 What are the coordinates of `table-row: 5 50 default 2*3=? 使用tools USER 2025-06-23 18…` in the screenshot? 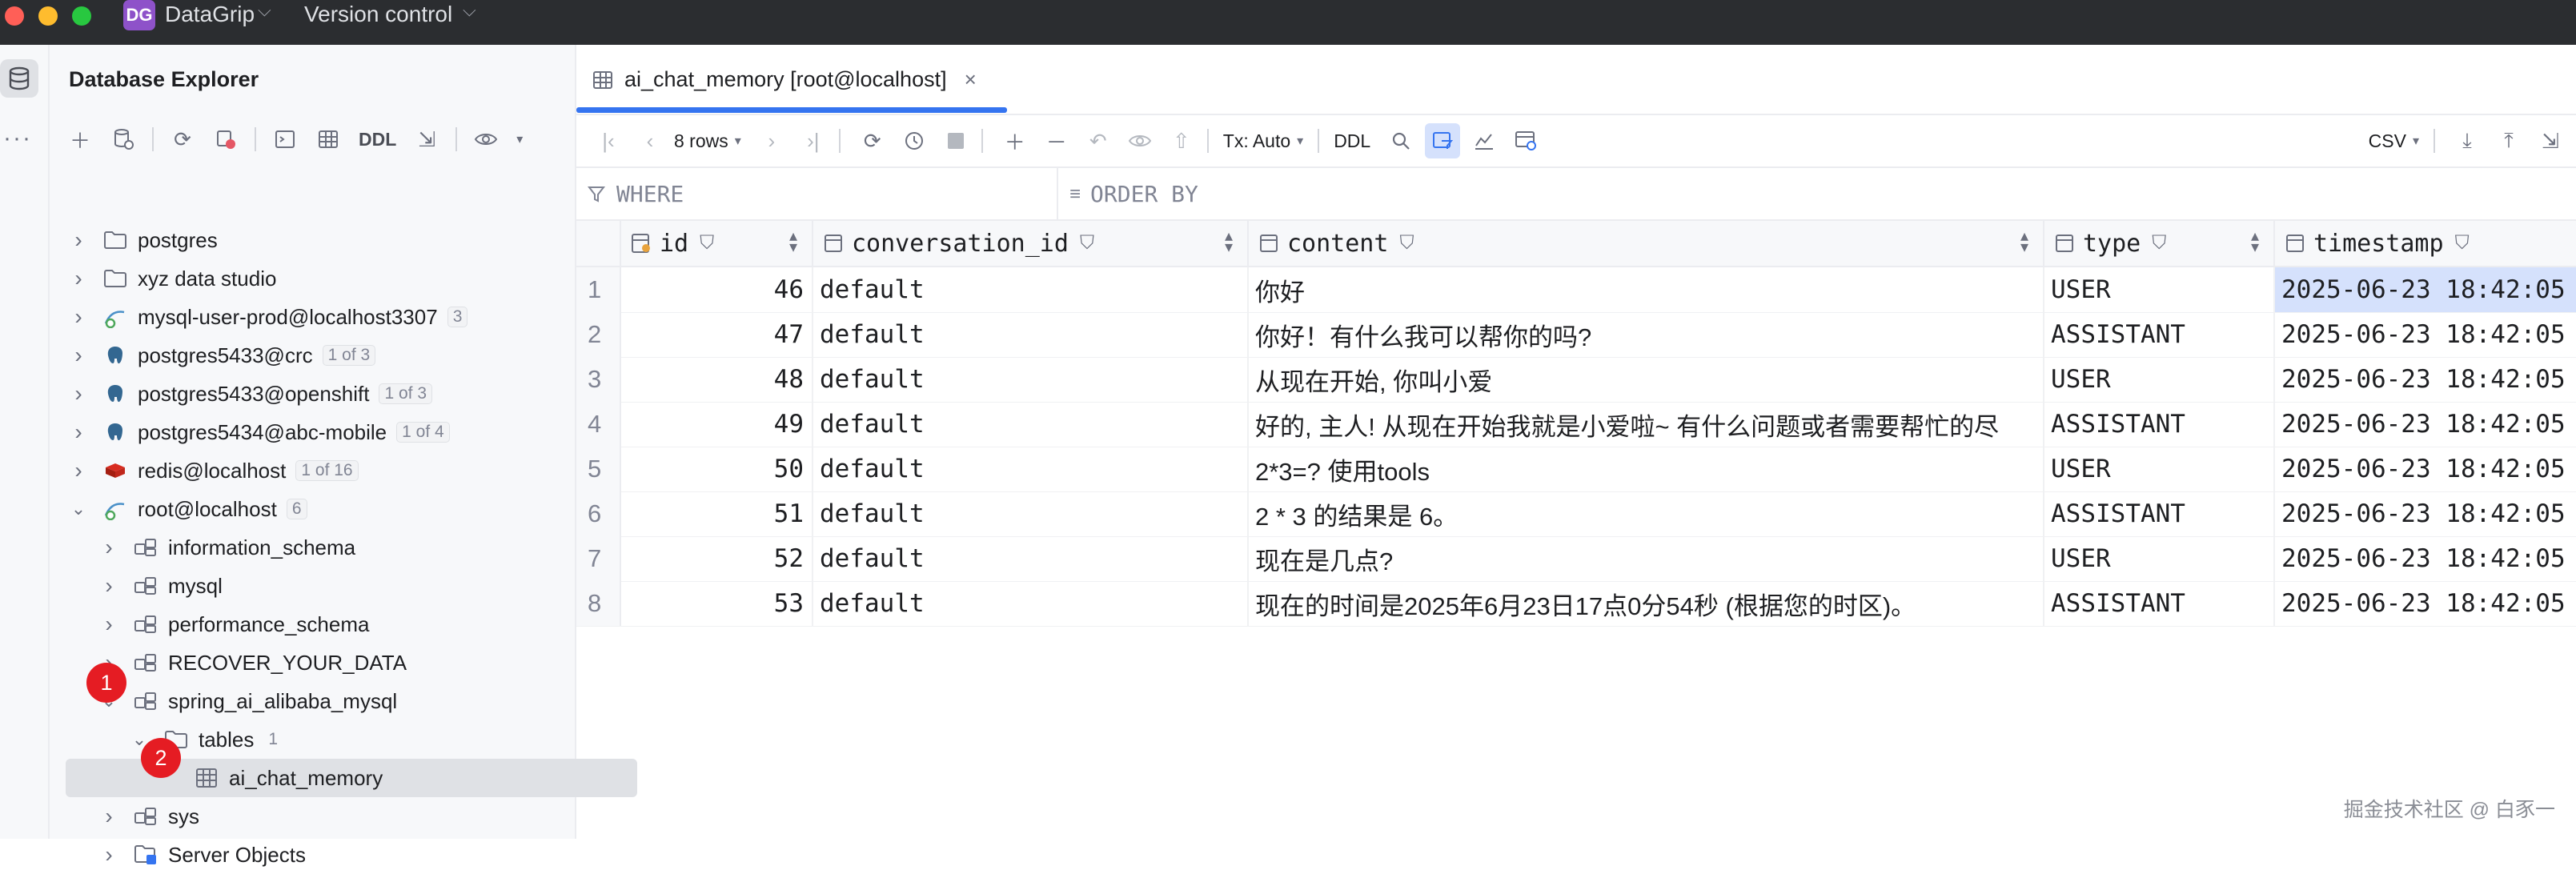 It's located at (1576, 470).